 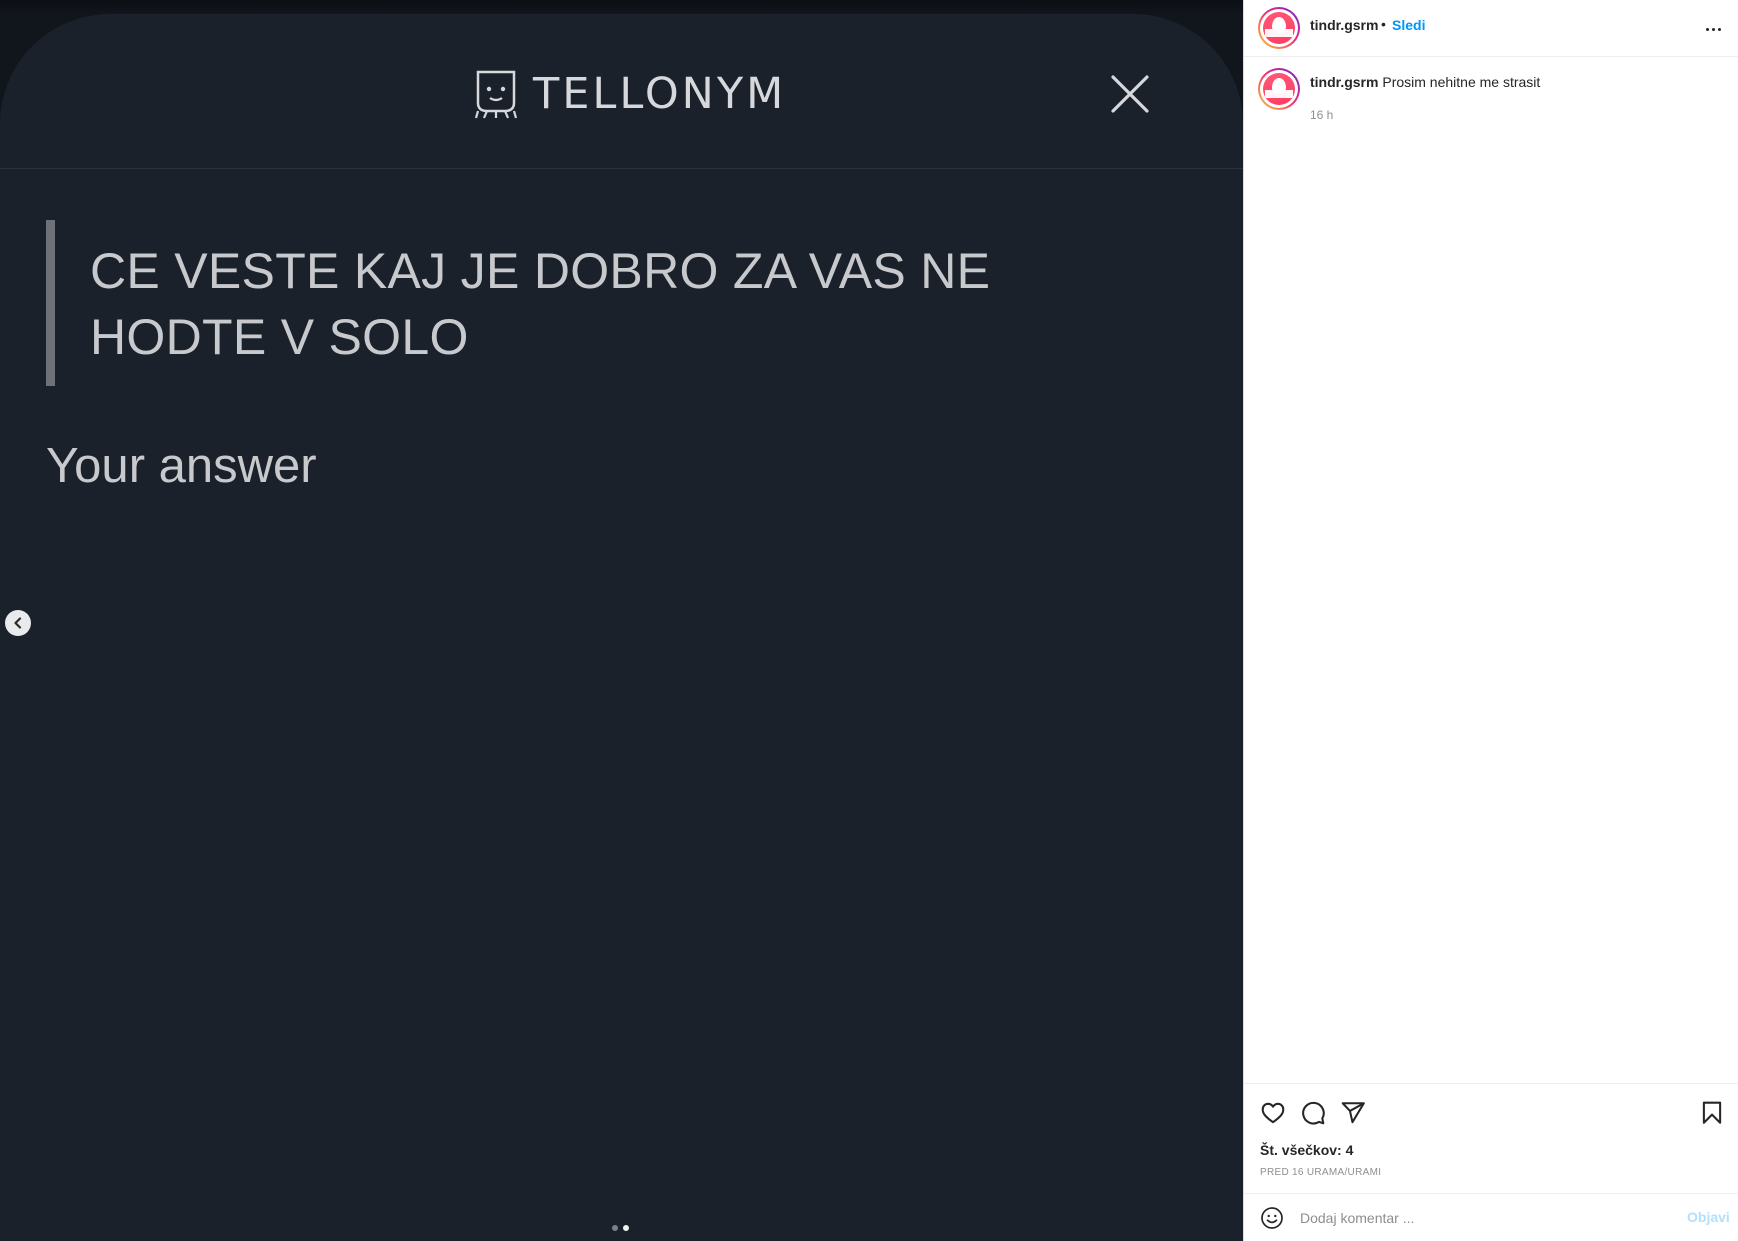 I want to click on carousel-dot, so click(x=615, y=1228).